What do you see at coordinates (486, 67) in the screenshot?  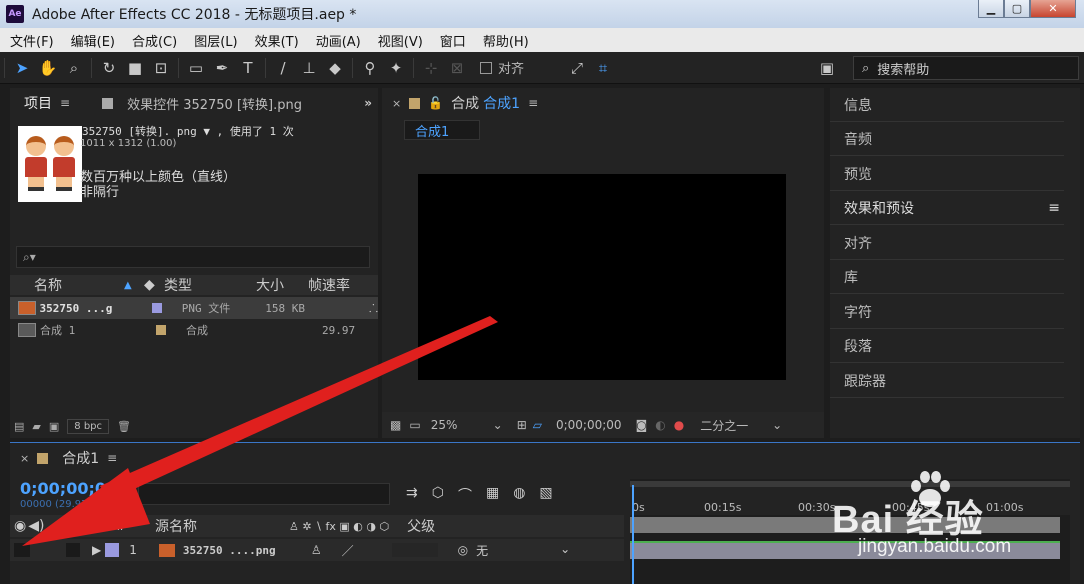 I see `align-checkbox` at bounding box center [486, 67].